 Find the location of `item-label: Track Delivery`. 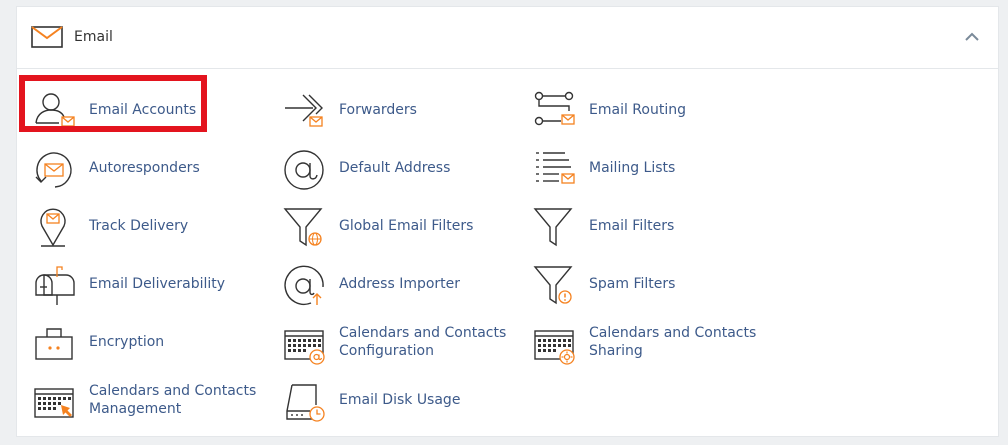

item-label: Track Delivery is located at coordinates (176, 226).